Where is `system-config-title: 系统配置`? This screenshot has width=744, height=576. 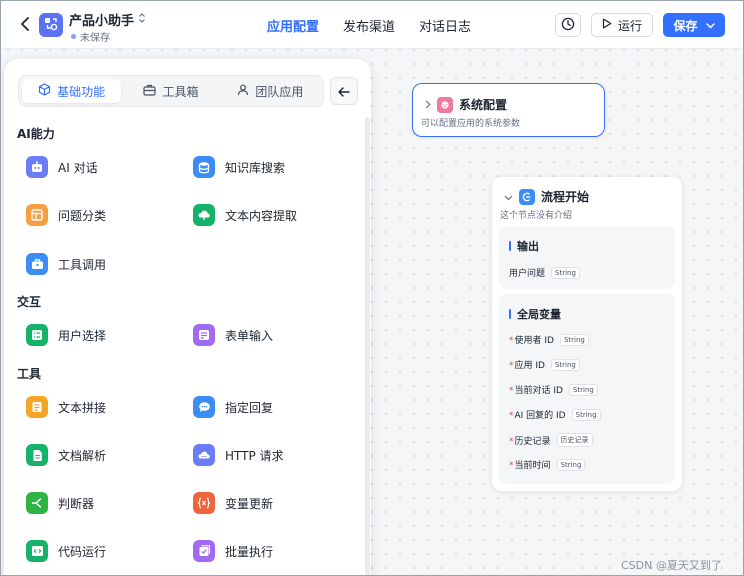 system-config-title: 系统配置 is located at coordinates (483, 105).